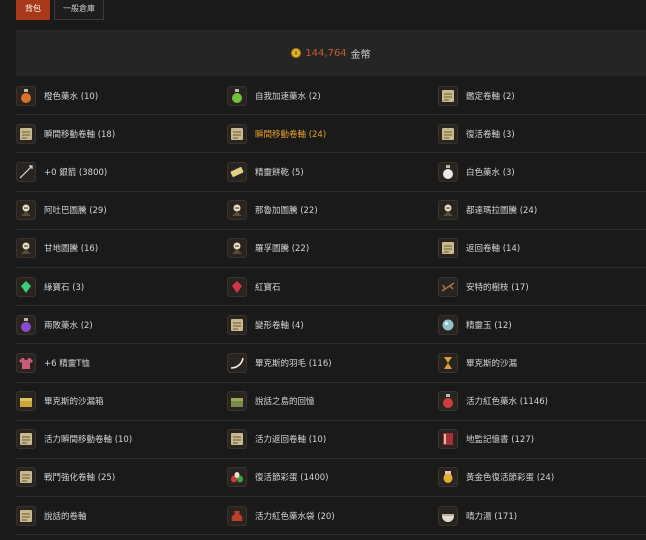  What do you see at coordinates (121, 401) in the screenshot?
I see `inventory-item: 畢克斯的沙漏箱` at bounding box center [121, 401].